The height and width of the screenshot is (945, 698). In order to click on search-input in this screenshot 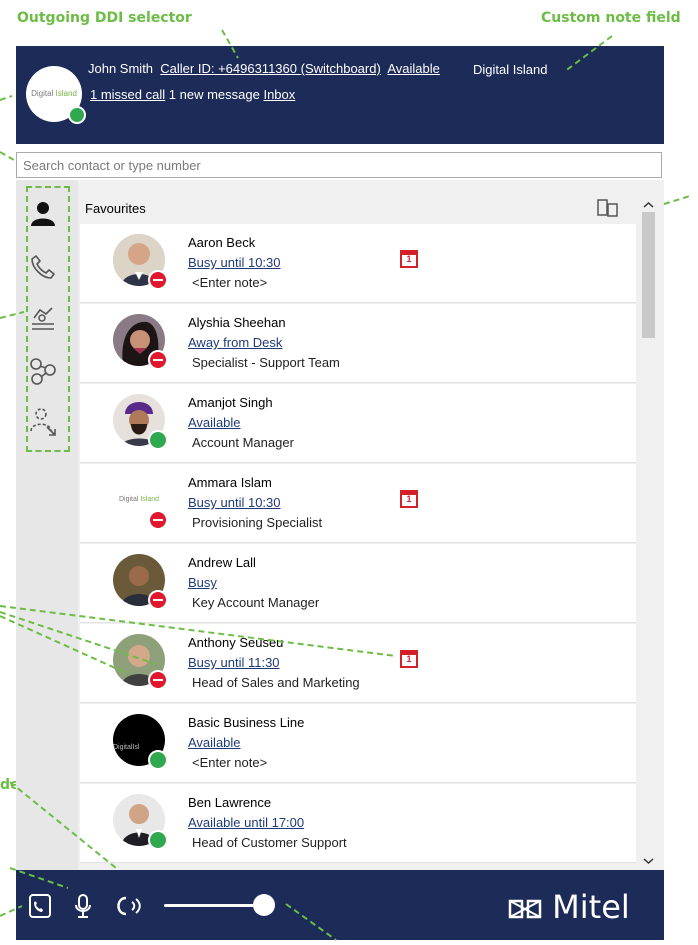, I will do `click(339, 165)`.